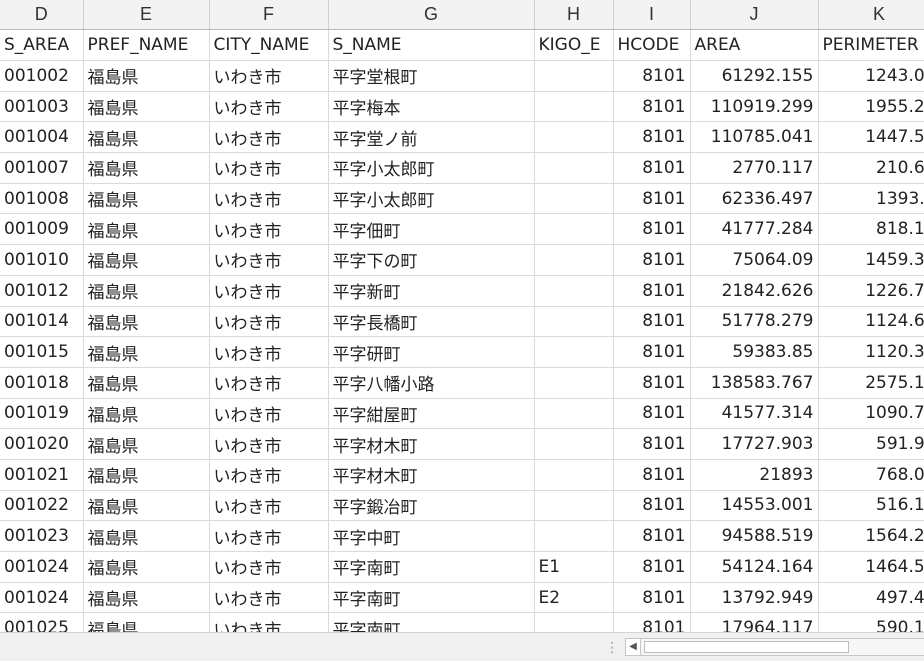 This screenshot has height=661, width=924. Describe the element at coordinates (431, 107) in the screenshot. I see `cell: 平字梅本` at that location.